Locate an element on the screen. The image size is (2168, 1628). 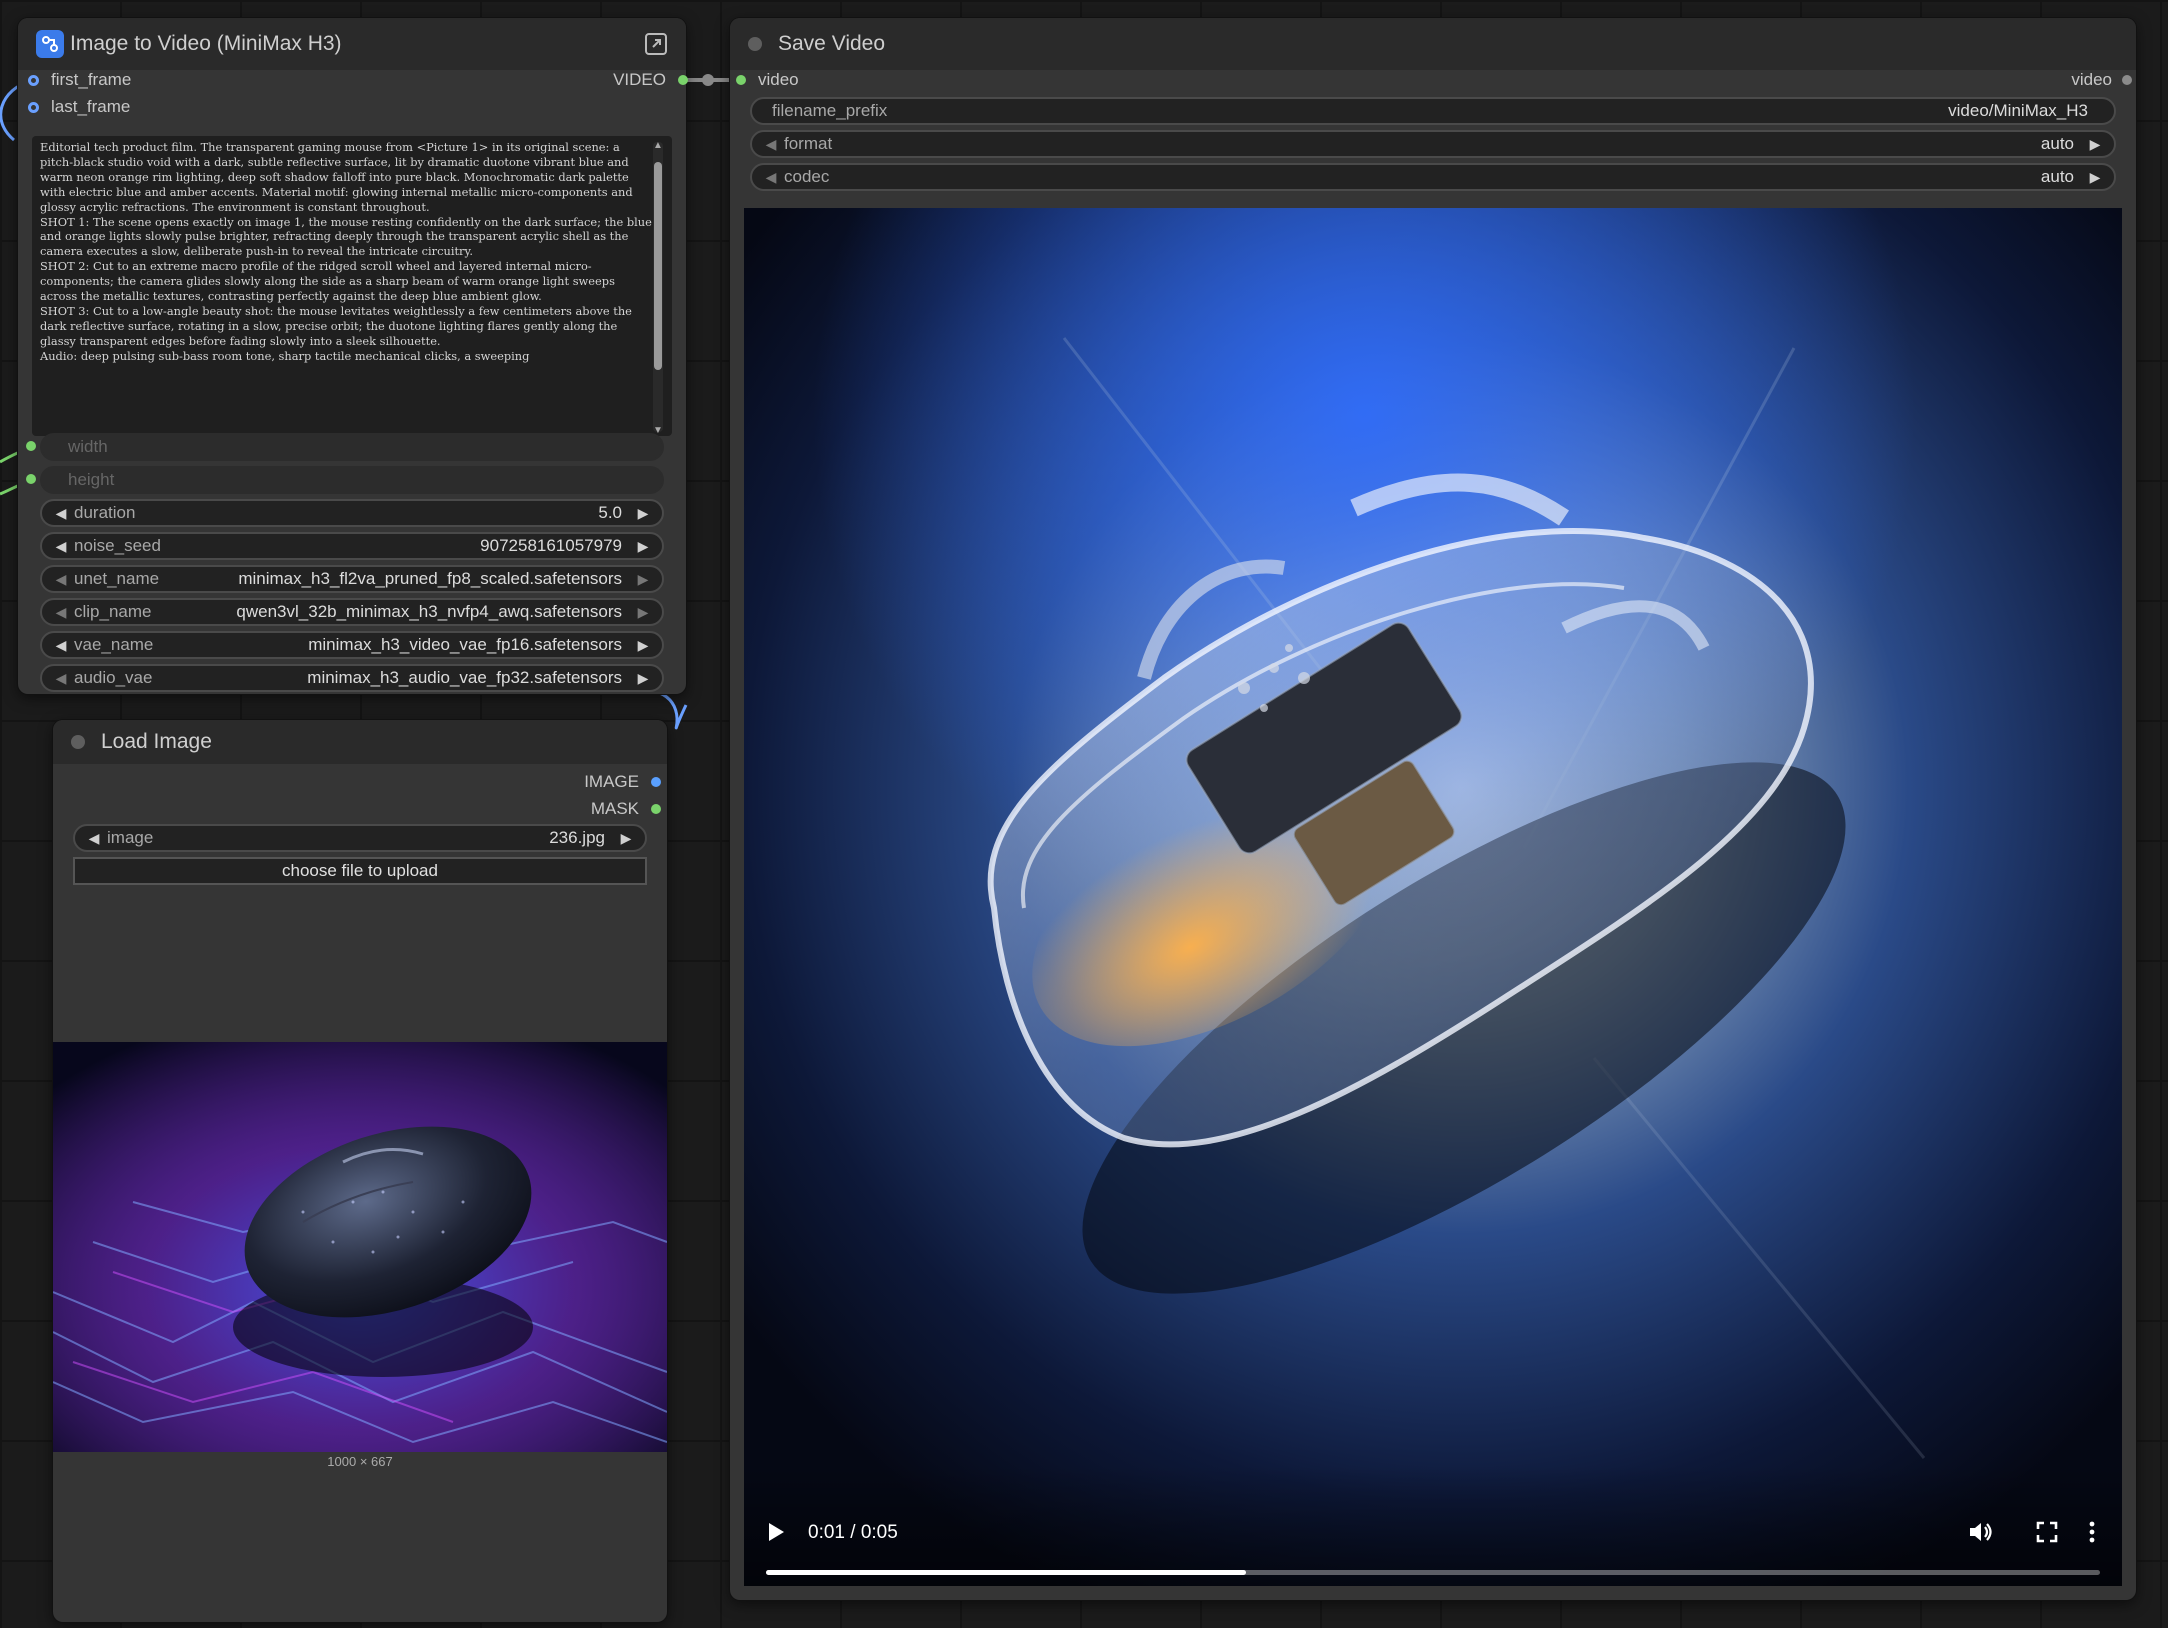
filename-prefix-widget: filename_prefix video/MiniMax_H3 is located at coordinates (1433, 111).